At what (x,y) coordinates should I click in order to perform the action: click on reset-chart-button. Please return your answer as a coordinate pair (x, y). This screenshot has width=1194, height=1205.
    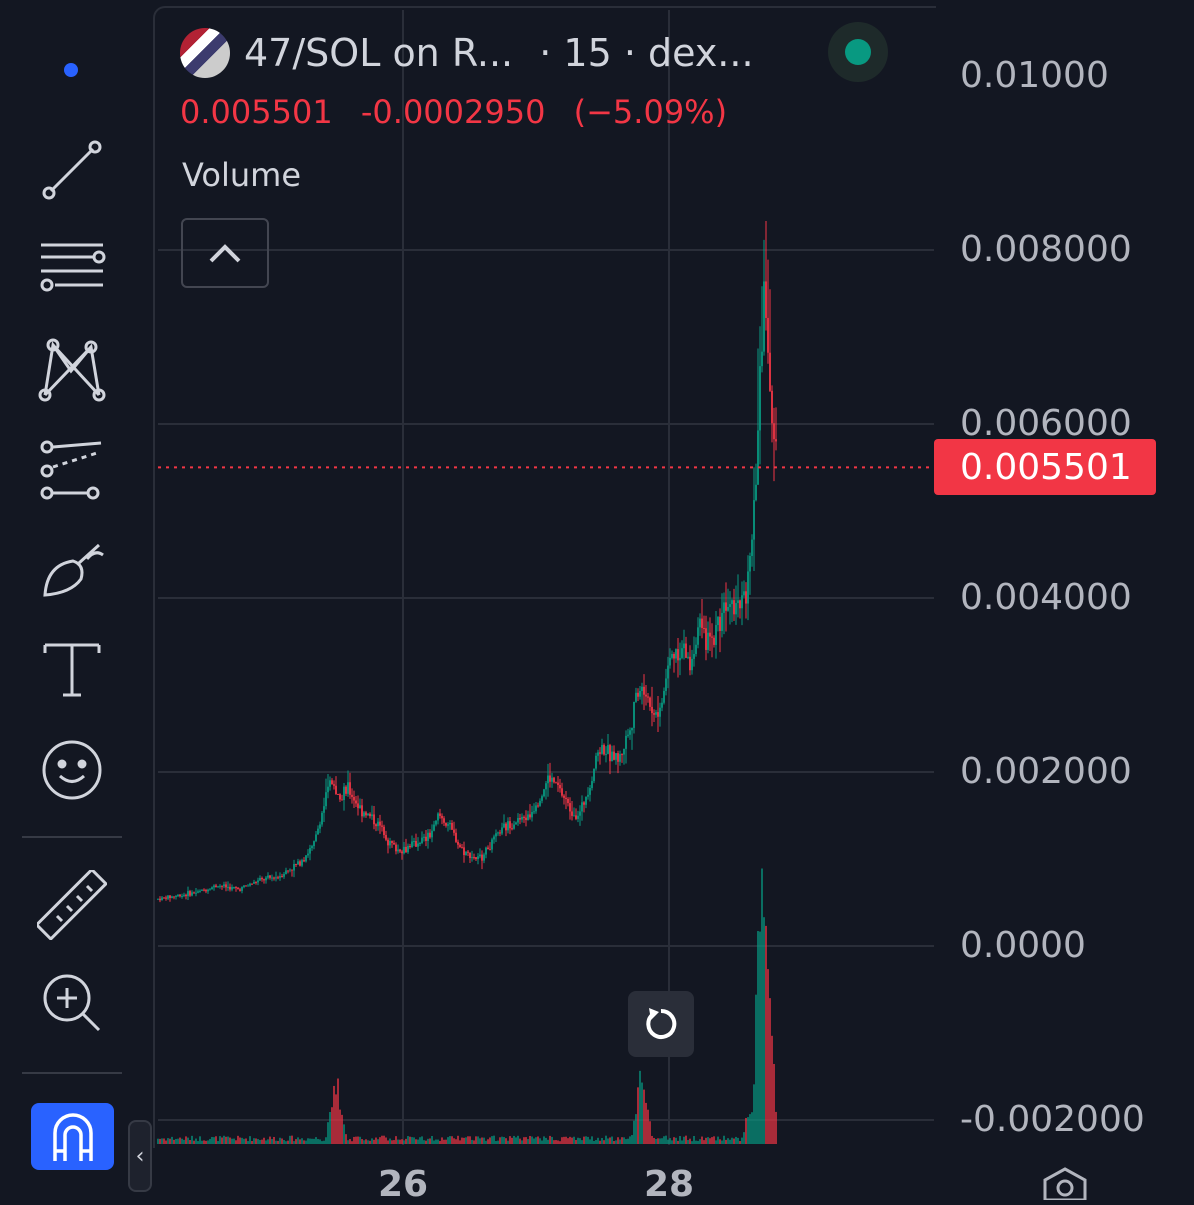
    Looking at the image, I should click on (661, 1024).